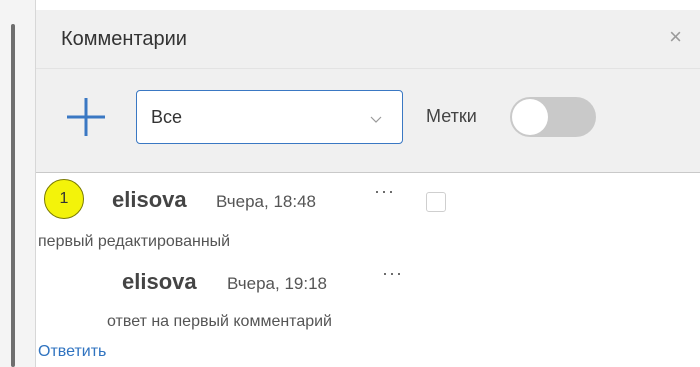 Image resolution: width=700 pixels, height=367 pixels. I want to click on comment-number-badge: 1, so click(64, 199).